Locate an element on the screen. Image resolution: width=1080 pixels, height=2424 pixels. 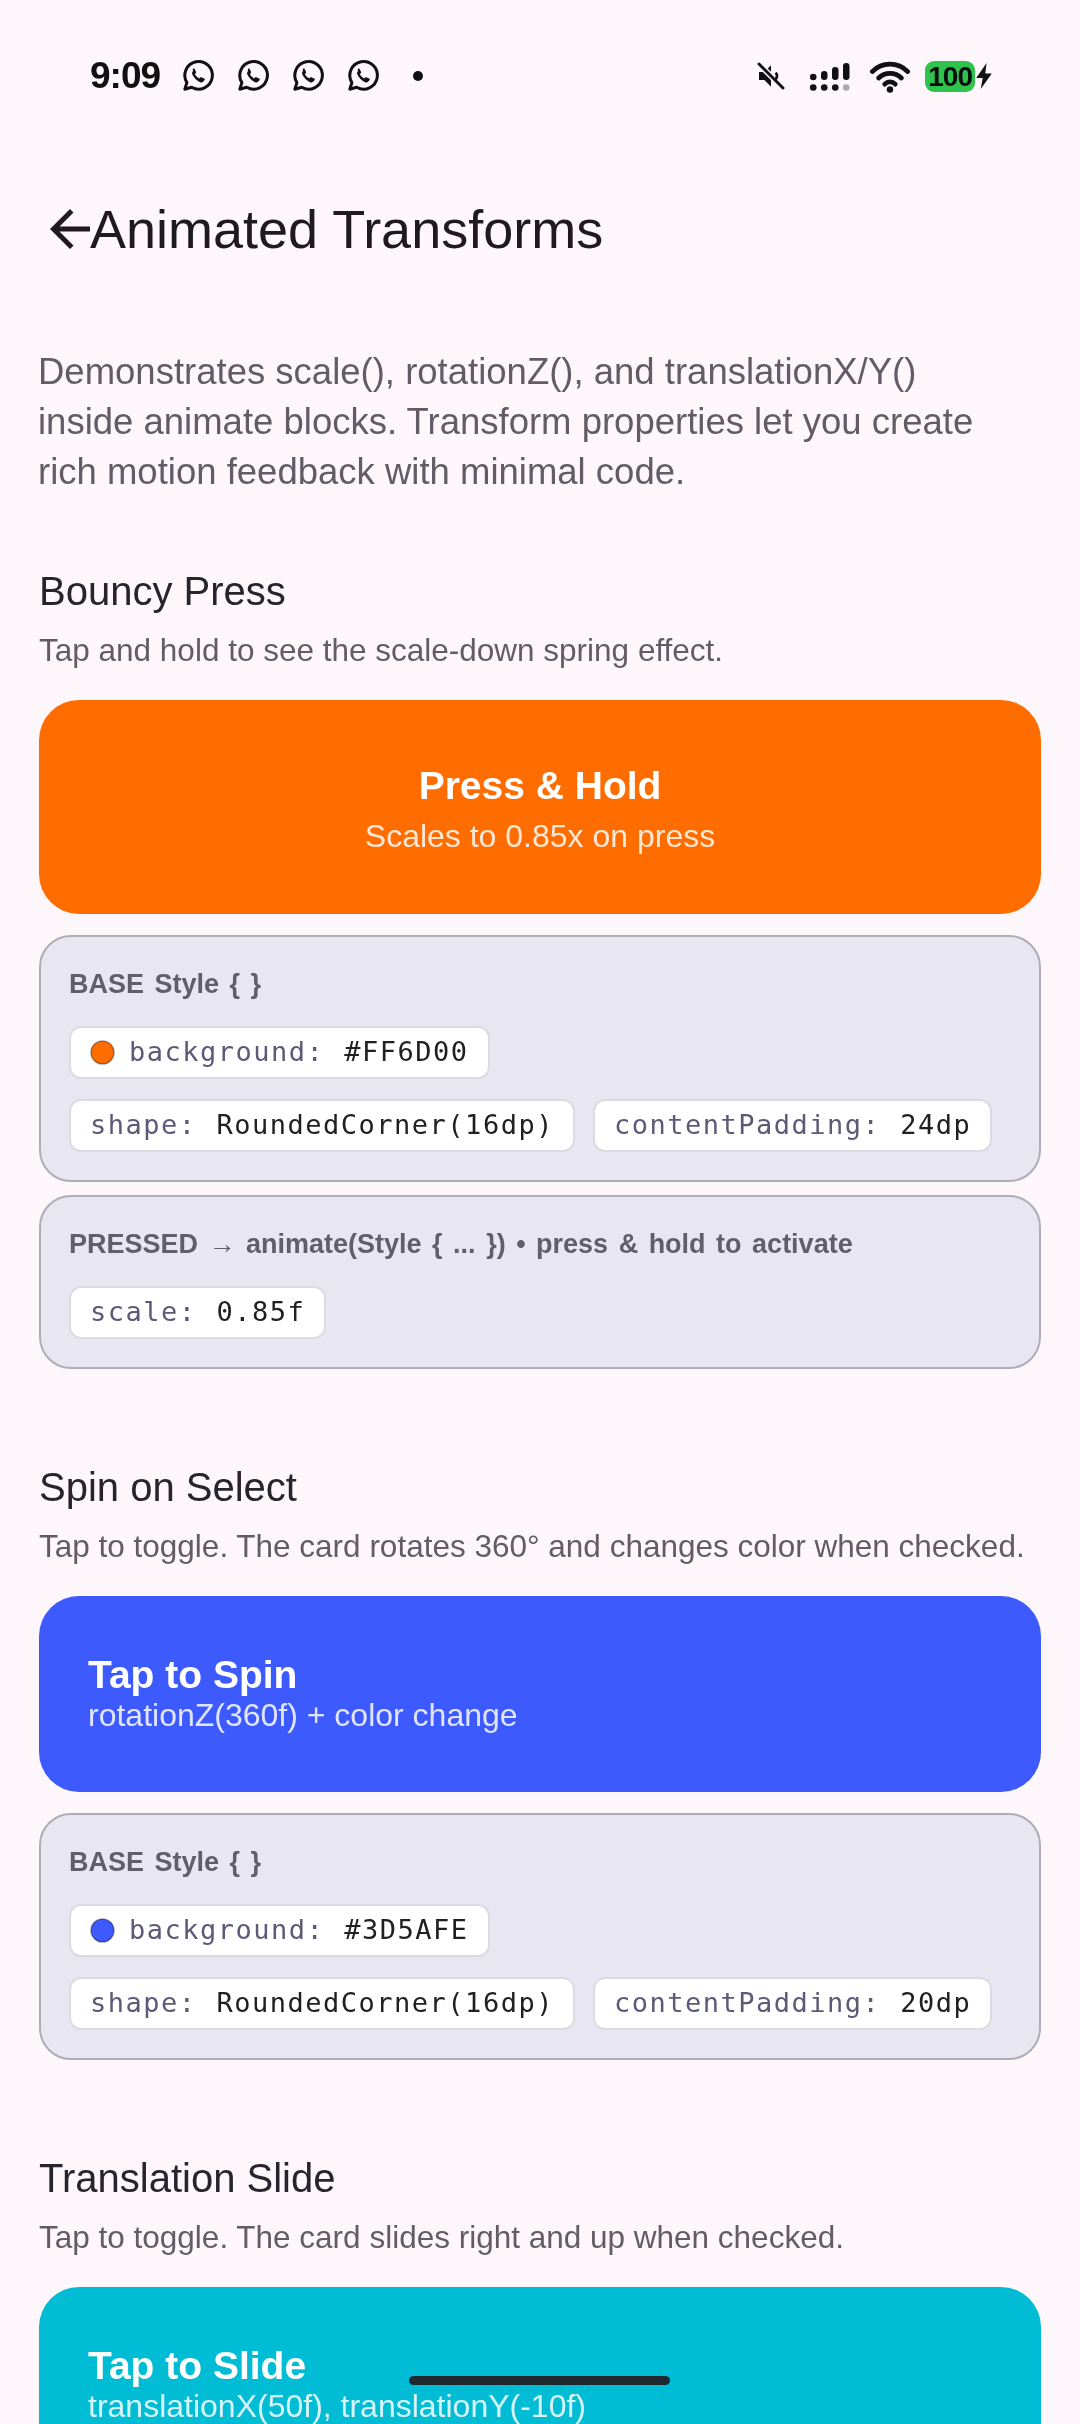
property-value: #FF6D00 is located at coordinates (406, 1052).